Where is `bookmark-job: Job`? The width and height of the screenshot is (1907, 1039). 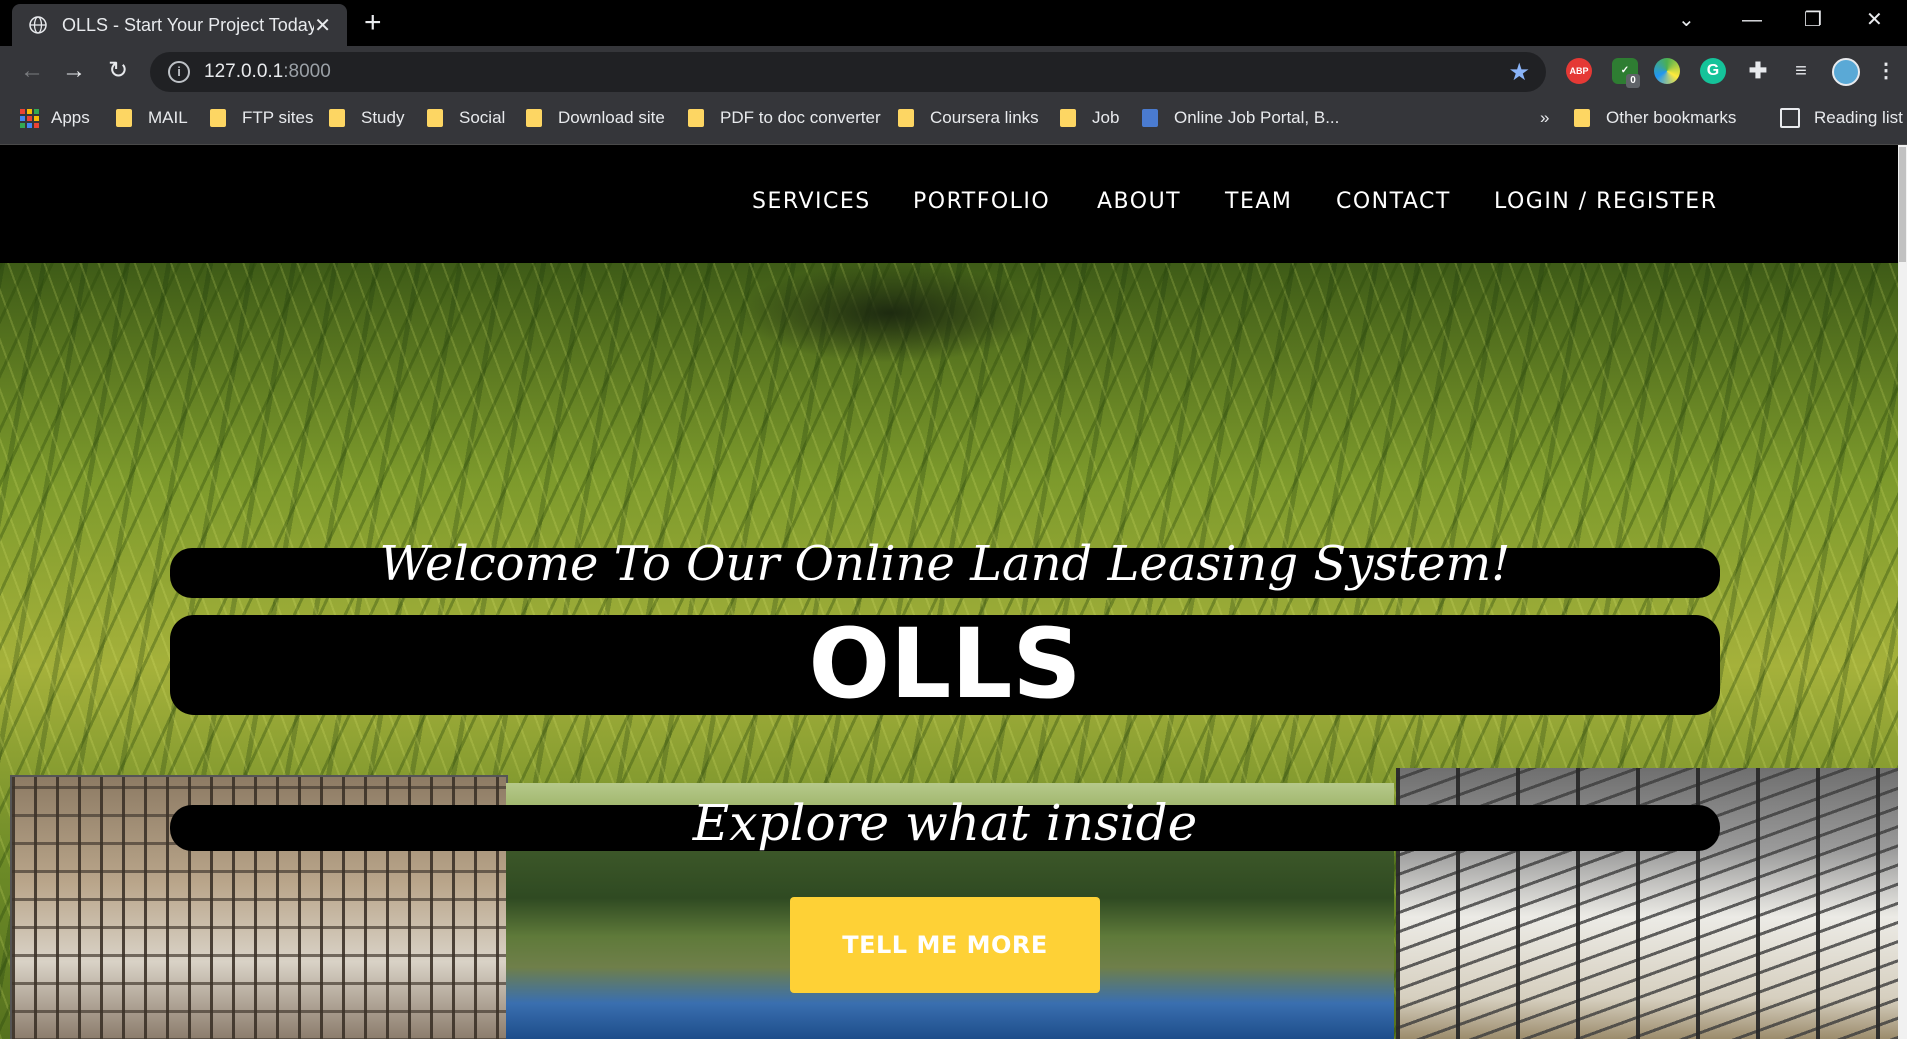
bookmark-job: Job is located at coordinates (1089, 118).